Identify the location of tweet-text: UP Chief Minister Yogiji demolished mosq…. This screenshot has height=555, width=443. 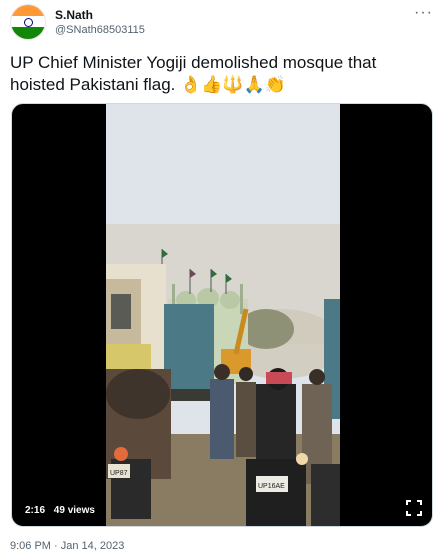
(193, 73).